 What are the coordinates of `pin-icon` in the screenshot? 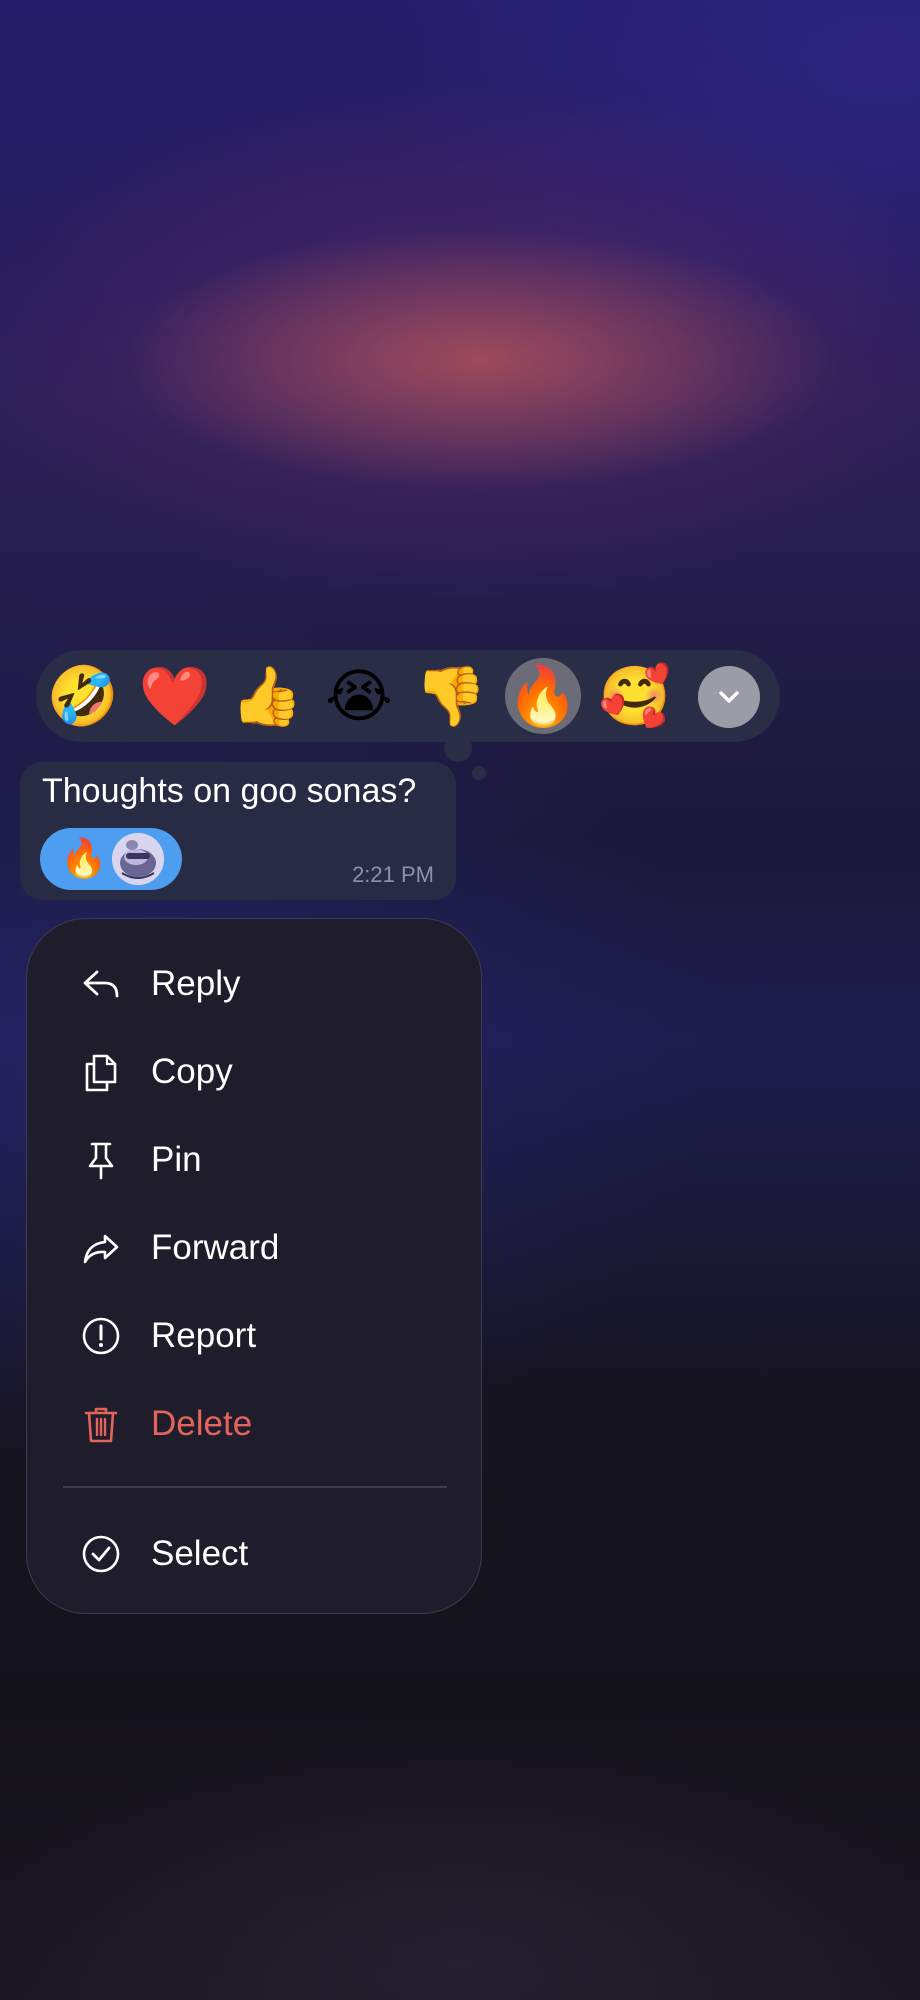 It's located at (101, 1161).